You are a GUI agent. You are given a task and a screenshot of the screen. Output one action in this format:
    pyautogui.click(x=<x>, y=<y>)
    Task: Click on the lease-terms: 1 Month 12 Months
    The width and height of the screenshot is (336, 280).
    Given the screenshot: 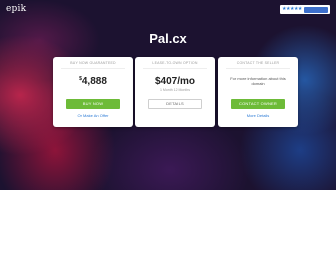 What is the action you would take?
    pyautogui.click(x=175, y=90)
    